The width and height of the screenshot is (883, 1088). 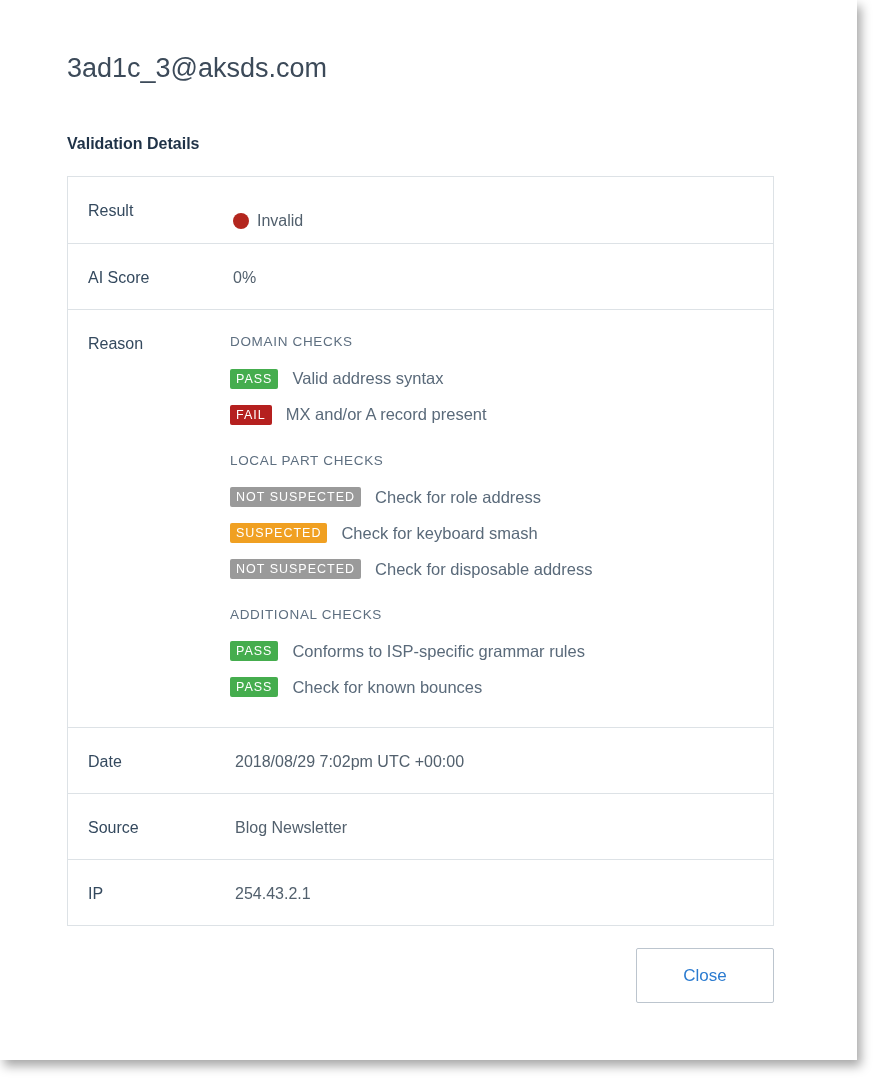 What do you see at coordinates (114, 828) in the screenshot?
I see `row-label: Source` at bounding box center [114, 828].